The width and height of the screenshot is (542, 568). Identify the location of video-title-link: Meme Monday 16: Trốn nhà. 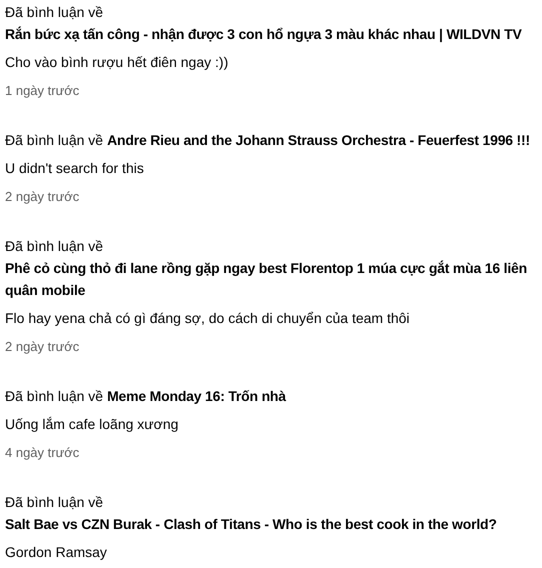
(196, 396).